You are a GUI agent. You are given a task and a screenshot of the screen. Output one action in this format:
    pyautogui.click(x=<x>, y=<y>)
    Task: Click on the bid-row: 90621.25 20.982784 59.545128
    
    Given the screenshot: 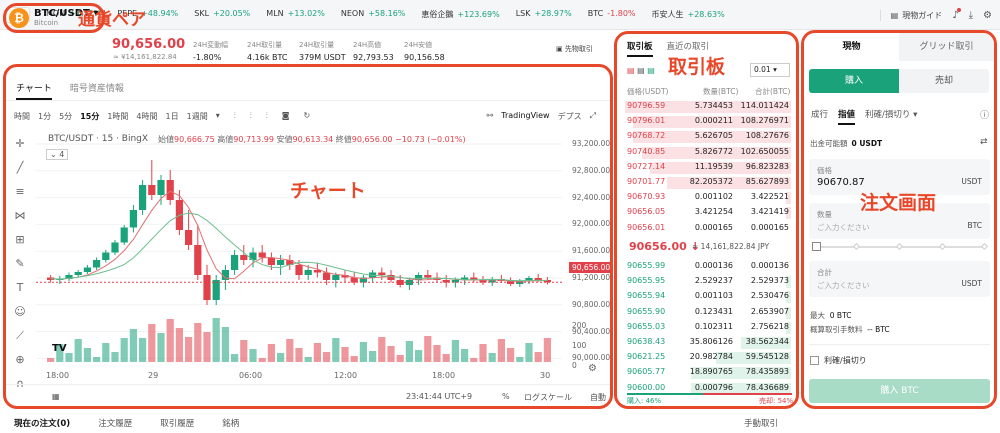 What is the action you would take?
    pyautogui.click(x=708, y=358)
    